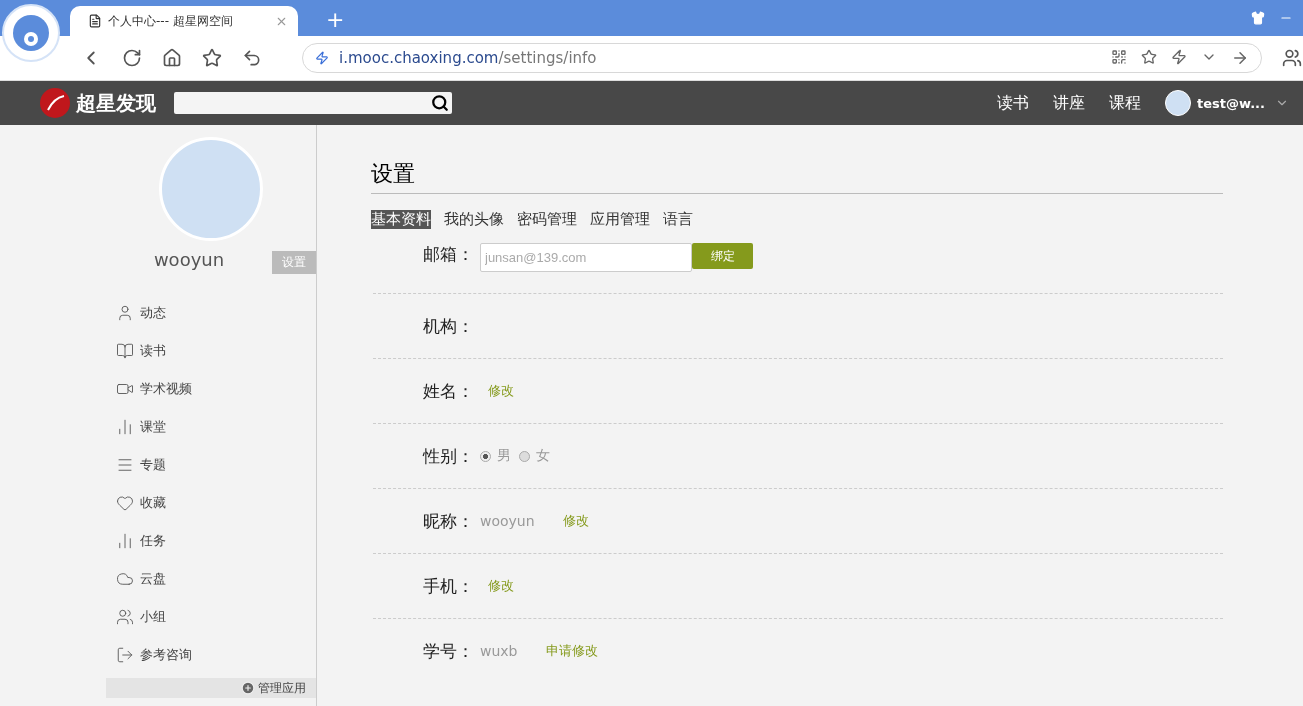 This screenshot has height=706, width=1303. Describe the element at coordinates (211, 465) in the screenshot. I see `sidebar-item: 专题` at that location.